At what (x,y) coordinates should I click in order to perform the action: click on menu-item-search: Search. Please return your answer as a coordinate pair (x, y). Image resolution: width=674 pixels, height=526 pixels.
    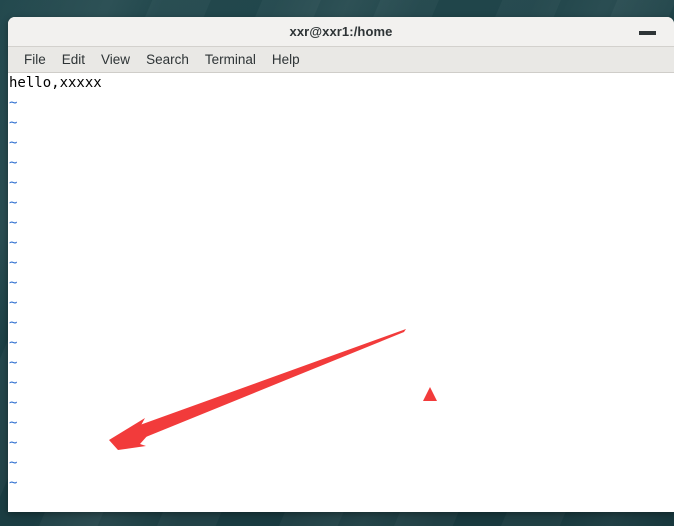
    Looking at the image, I should click on (167, 60).